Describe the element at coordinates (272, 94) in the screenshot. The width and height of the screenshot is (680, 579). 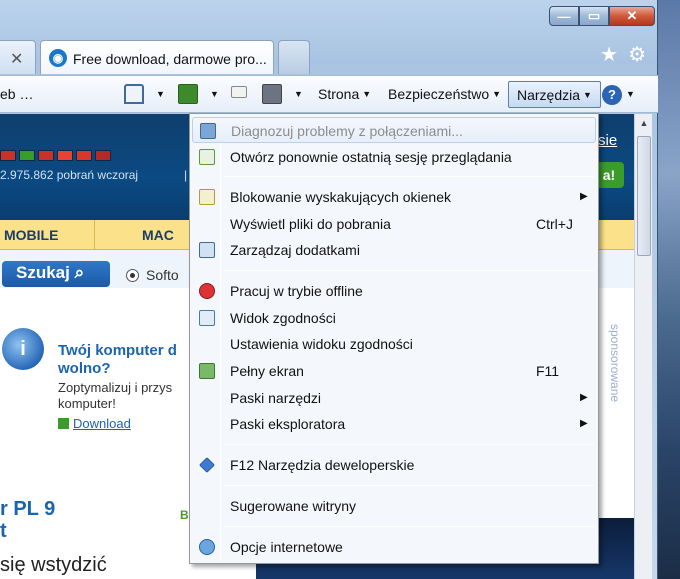
I see `printer-icon` at that location.